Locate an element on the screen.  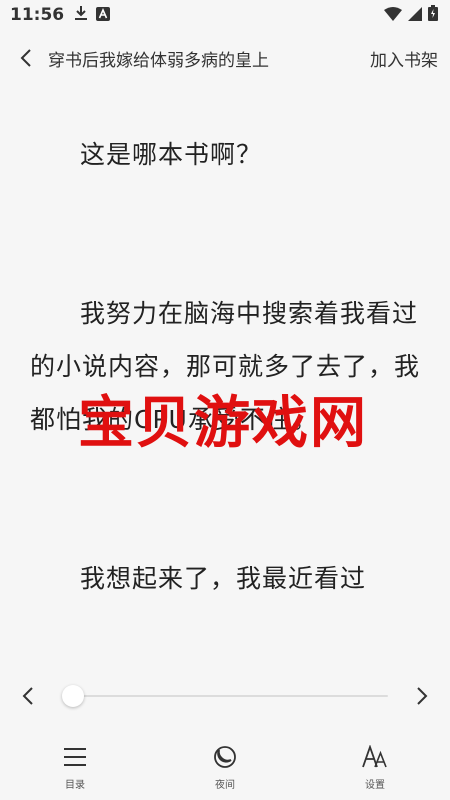
watermark: 宝贝游戏网 is located at coordinates (223, 423).